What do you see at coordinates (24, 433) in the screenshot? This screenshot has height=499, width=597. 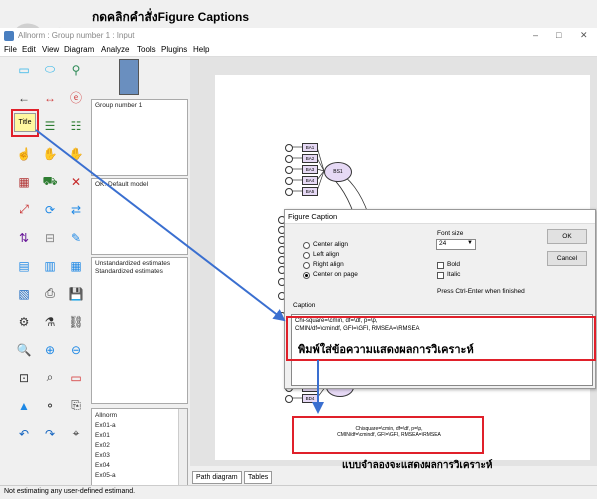 I see `undo-icon: ↶` at bounding box center [24, 433].